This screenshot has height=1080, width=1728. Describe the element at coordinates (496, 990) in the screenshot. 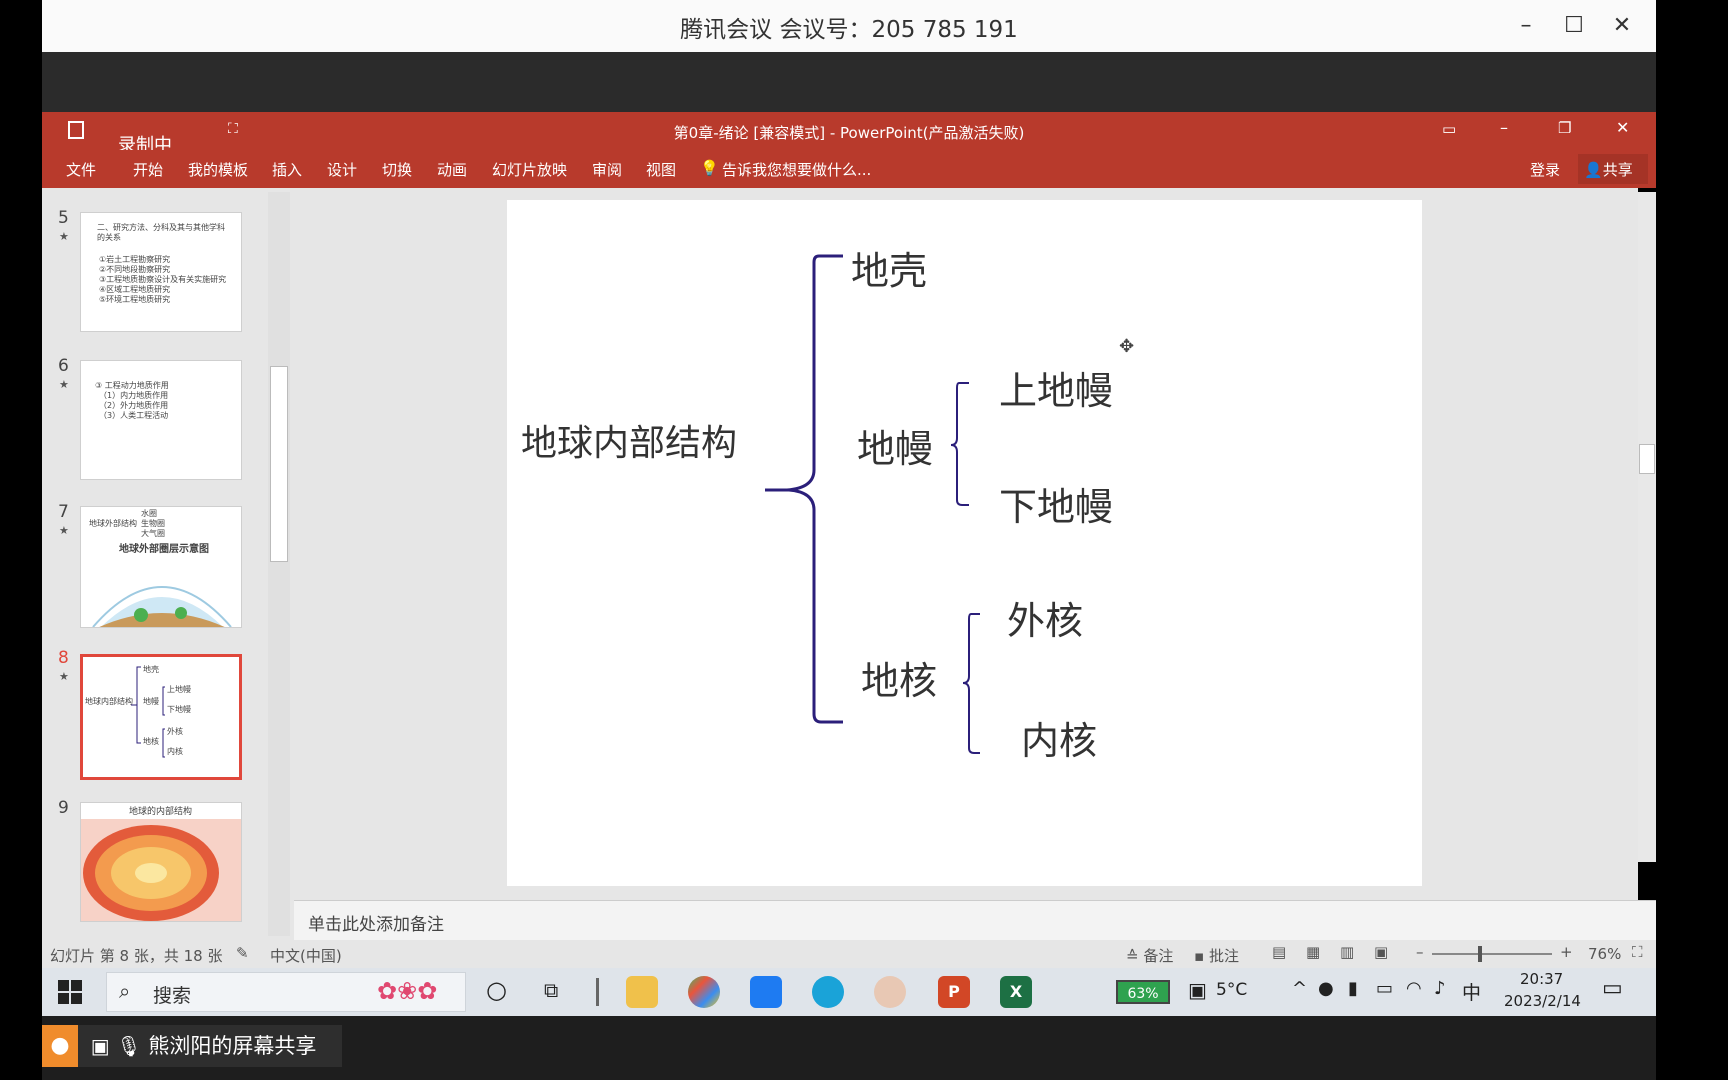

I see `cortana-icon: ○` at that location.